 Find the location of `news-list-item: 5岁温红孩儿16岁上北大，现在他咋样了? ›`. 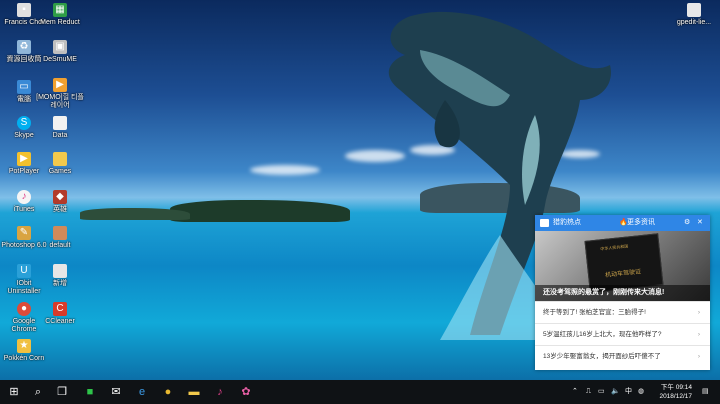

news-list-item: 5岁温红孩儿16岁上北大，现在他咋样了? › is located at coordinates (622, 334).